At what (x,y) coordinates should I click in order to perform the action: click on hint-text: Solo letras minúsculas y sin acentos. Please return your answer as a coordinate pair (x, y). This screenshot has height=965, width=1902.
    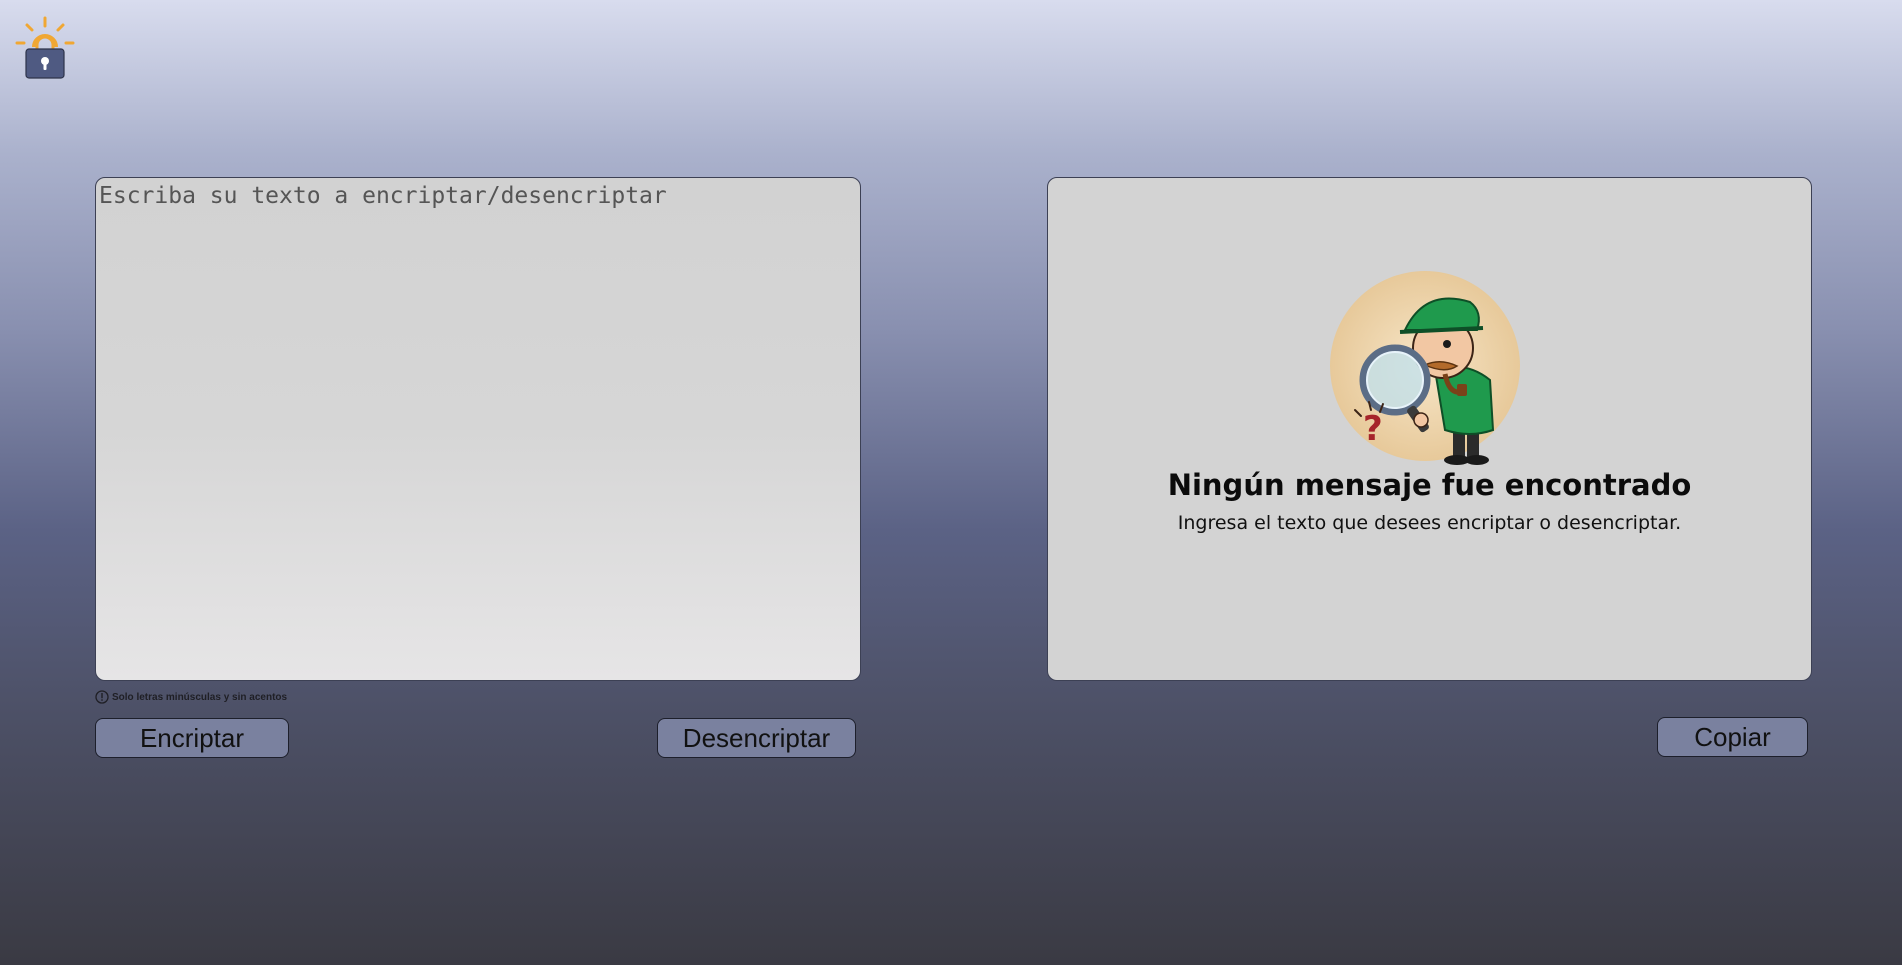
    Looking at the image, I should click on (200, 697).